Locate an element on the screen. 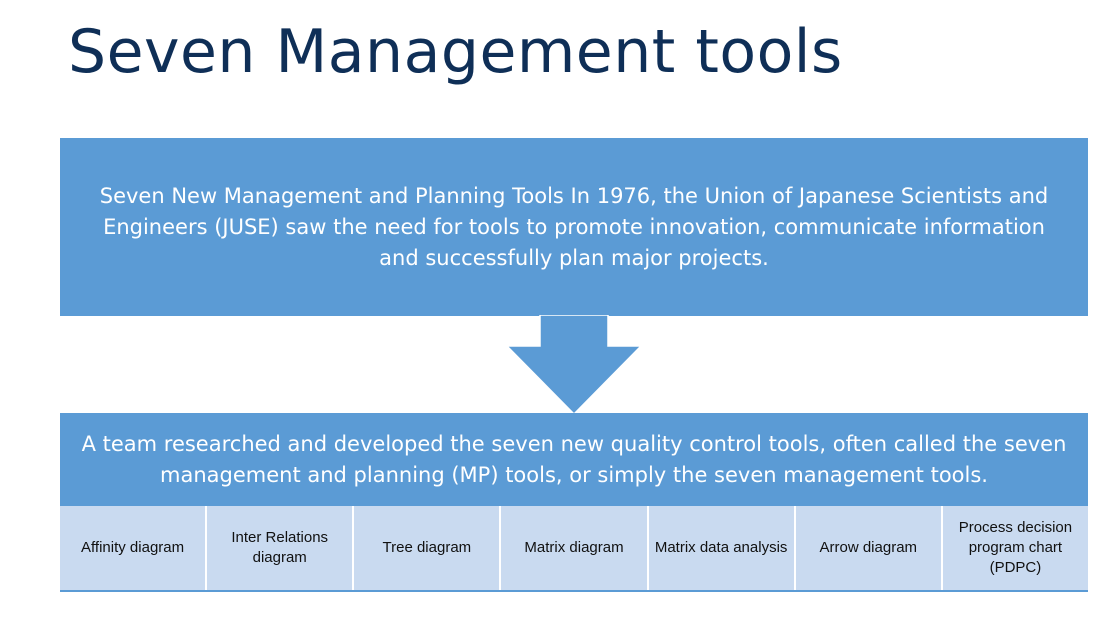 This screenshot has width=1110, height=620. tool-cell-affinity-diagram: Affinity diagram is located at coordinates (133, 548).